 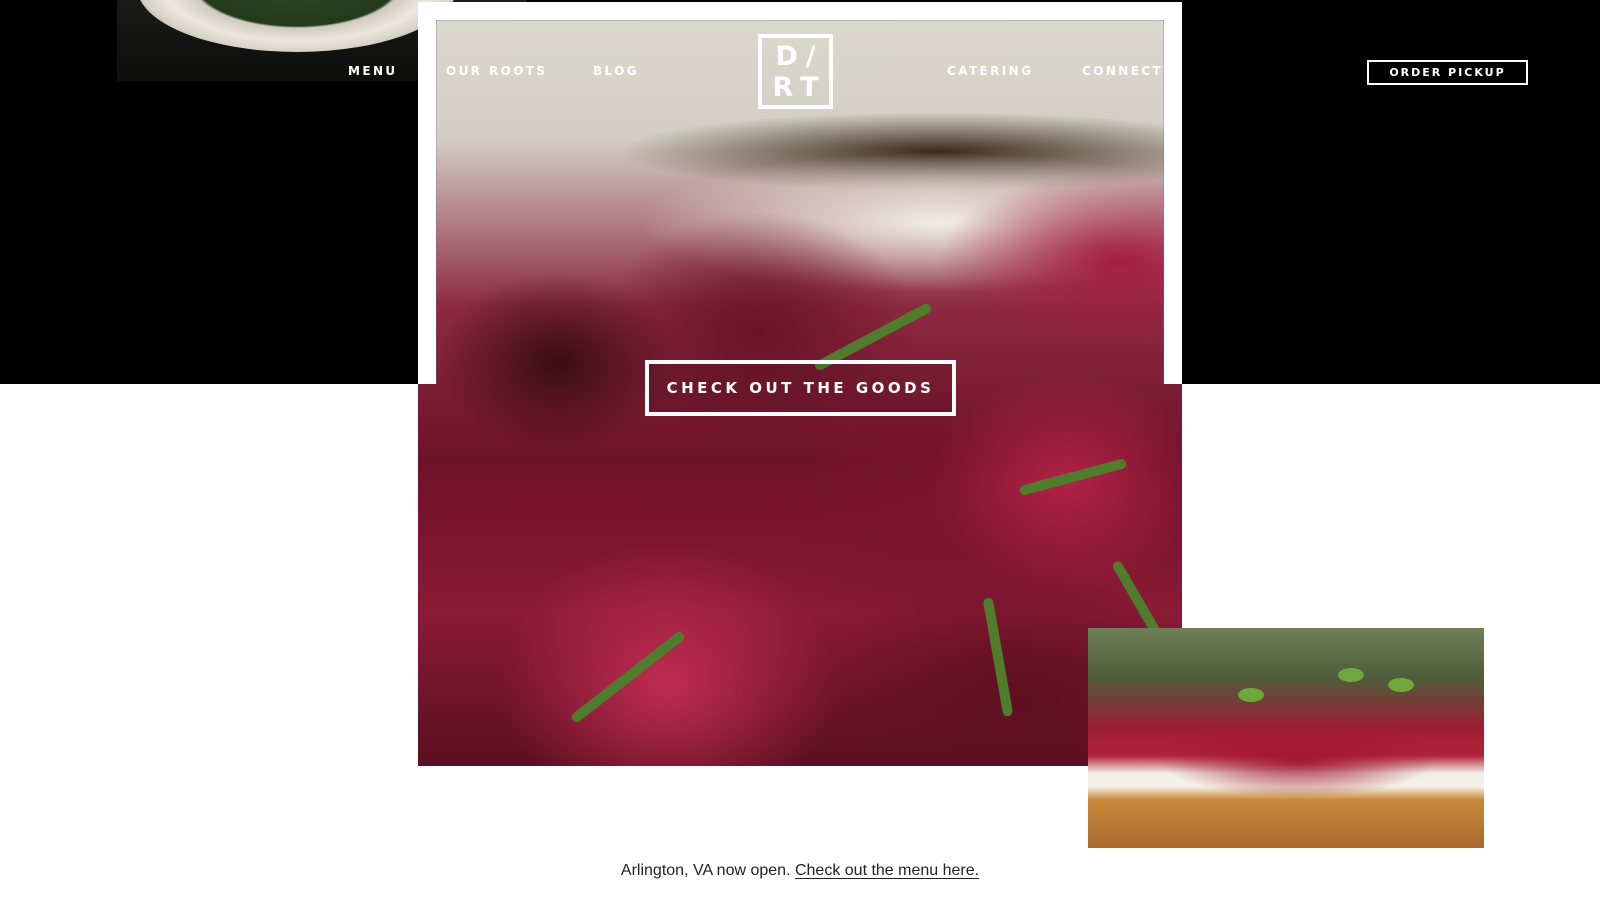 What do you see at coordinates (800, 388) in the screenshot?
I see `check-out-goods-button: CHECK OUT THE GOODS` at bounding box center [800, 388].